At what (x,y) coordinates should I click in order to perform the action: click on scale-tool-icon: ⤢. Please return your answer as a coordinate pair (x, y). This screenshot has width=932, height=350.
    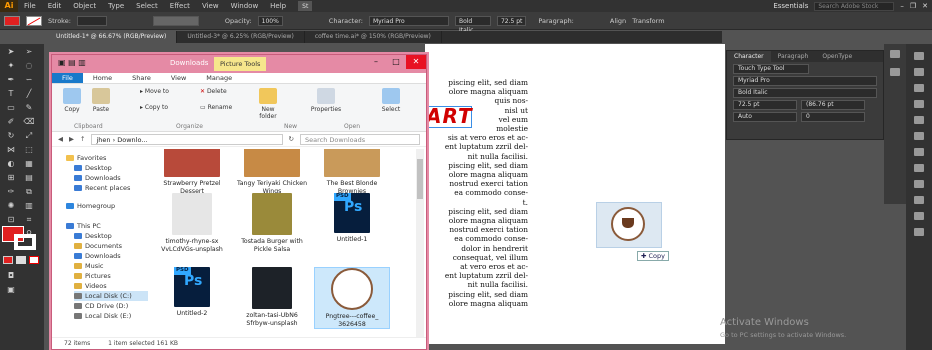
    Looking at the image, I should click on (29, 136).